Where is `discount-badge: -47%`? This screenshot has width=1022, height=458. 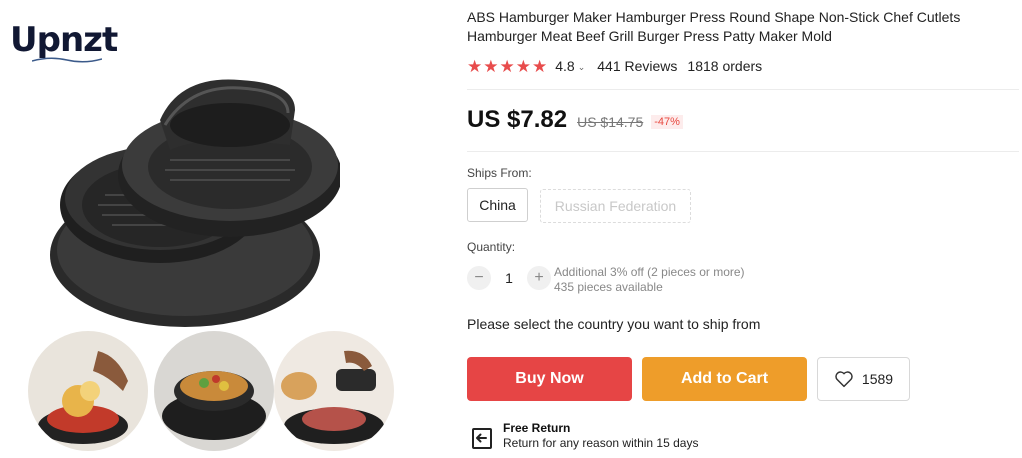 discount-badge: -47% is located at coordinates (667, 122).